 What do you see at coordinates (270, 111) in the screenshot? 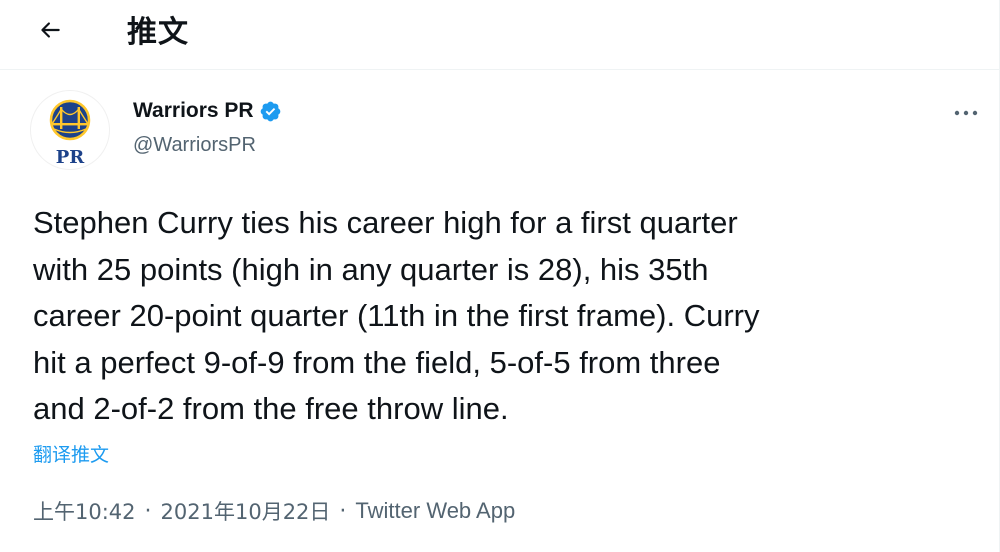
I see `verified-badge-icon` at bounding box center [270, 111].